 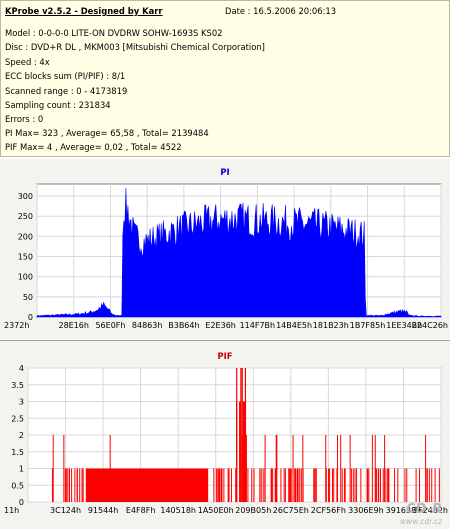 I want to click on scan-date: Date : 16.5.2006 20:06:13, so click(x=281, y=11).